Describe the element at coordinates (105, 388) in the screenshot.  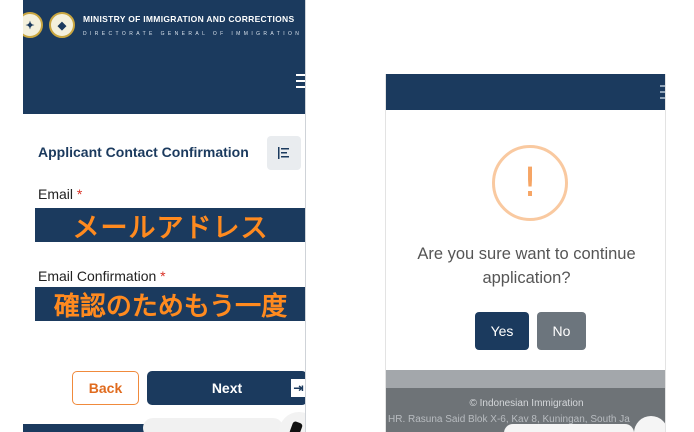
I see `back-button: Back` at that location.